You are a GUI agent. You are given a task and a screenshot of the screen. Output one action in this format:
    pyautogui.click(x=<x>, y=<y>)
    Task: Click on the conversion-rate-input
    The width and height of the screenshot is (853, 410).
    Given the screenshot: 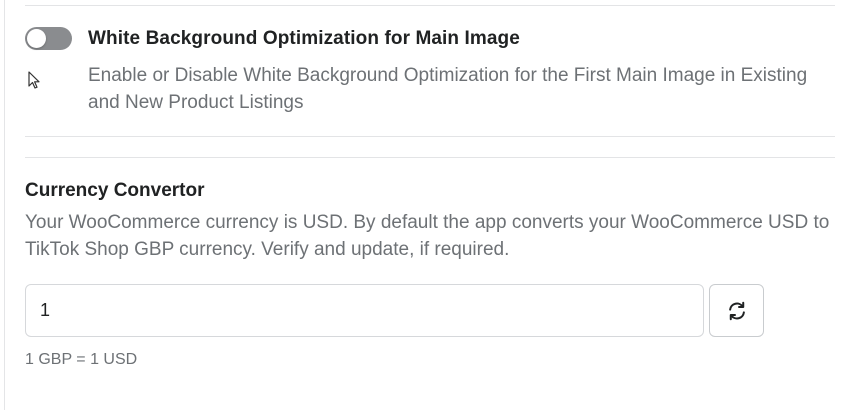 What is the action you would take?
    pyautogui.click(x=364, y=310)
    